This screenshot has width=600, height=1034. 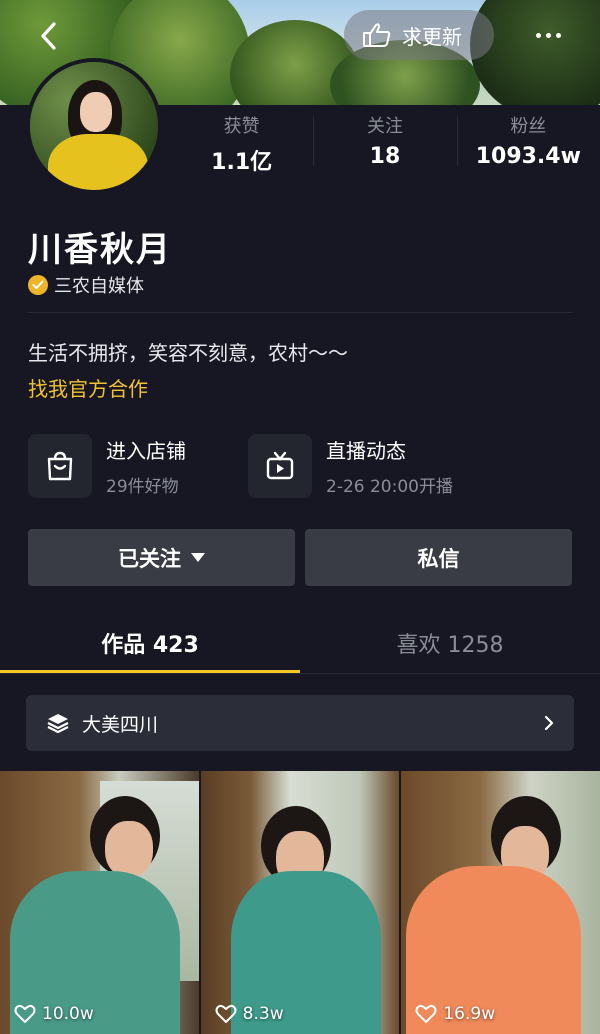 I want to click on stat-following: 关注 18, so click(x=384, y=142).